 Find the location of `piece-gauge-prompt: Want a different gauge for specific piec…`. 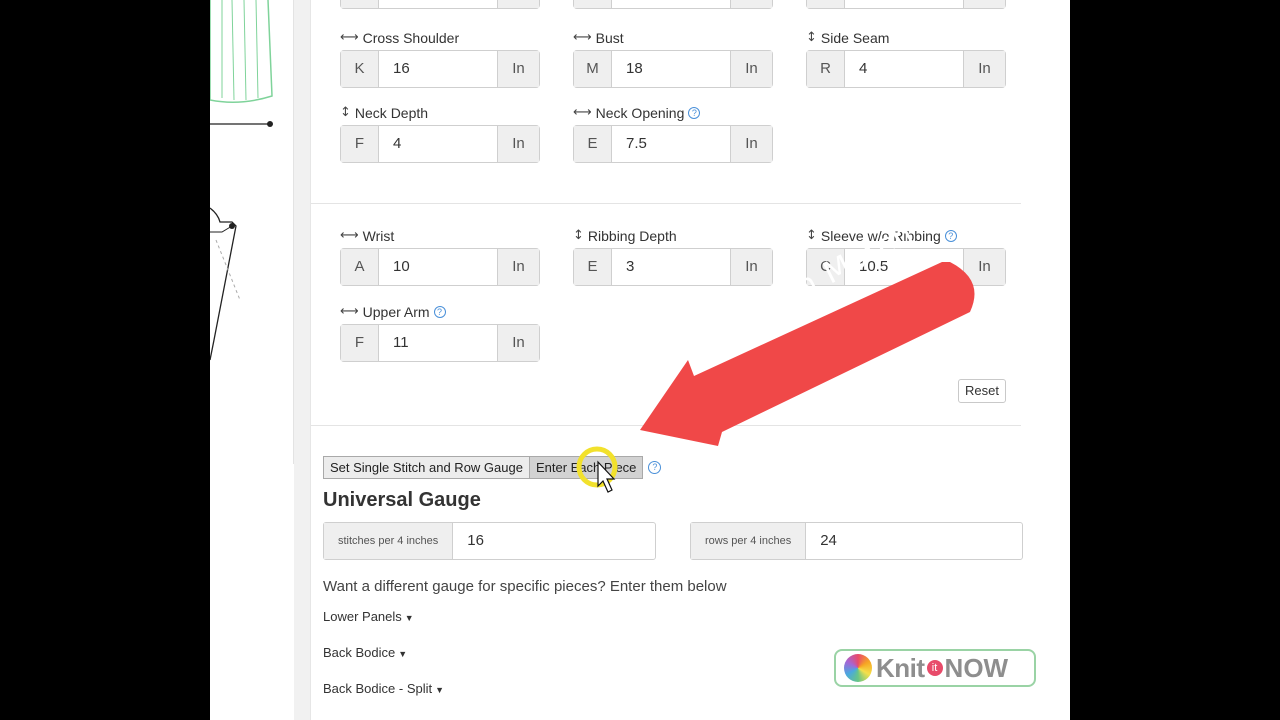

piece-gauge-prompt: Want a different gauge for specific piec… is located at coordinates (525, 586).